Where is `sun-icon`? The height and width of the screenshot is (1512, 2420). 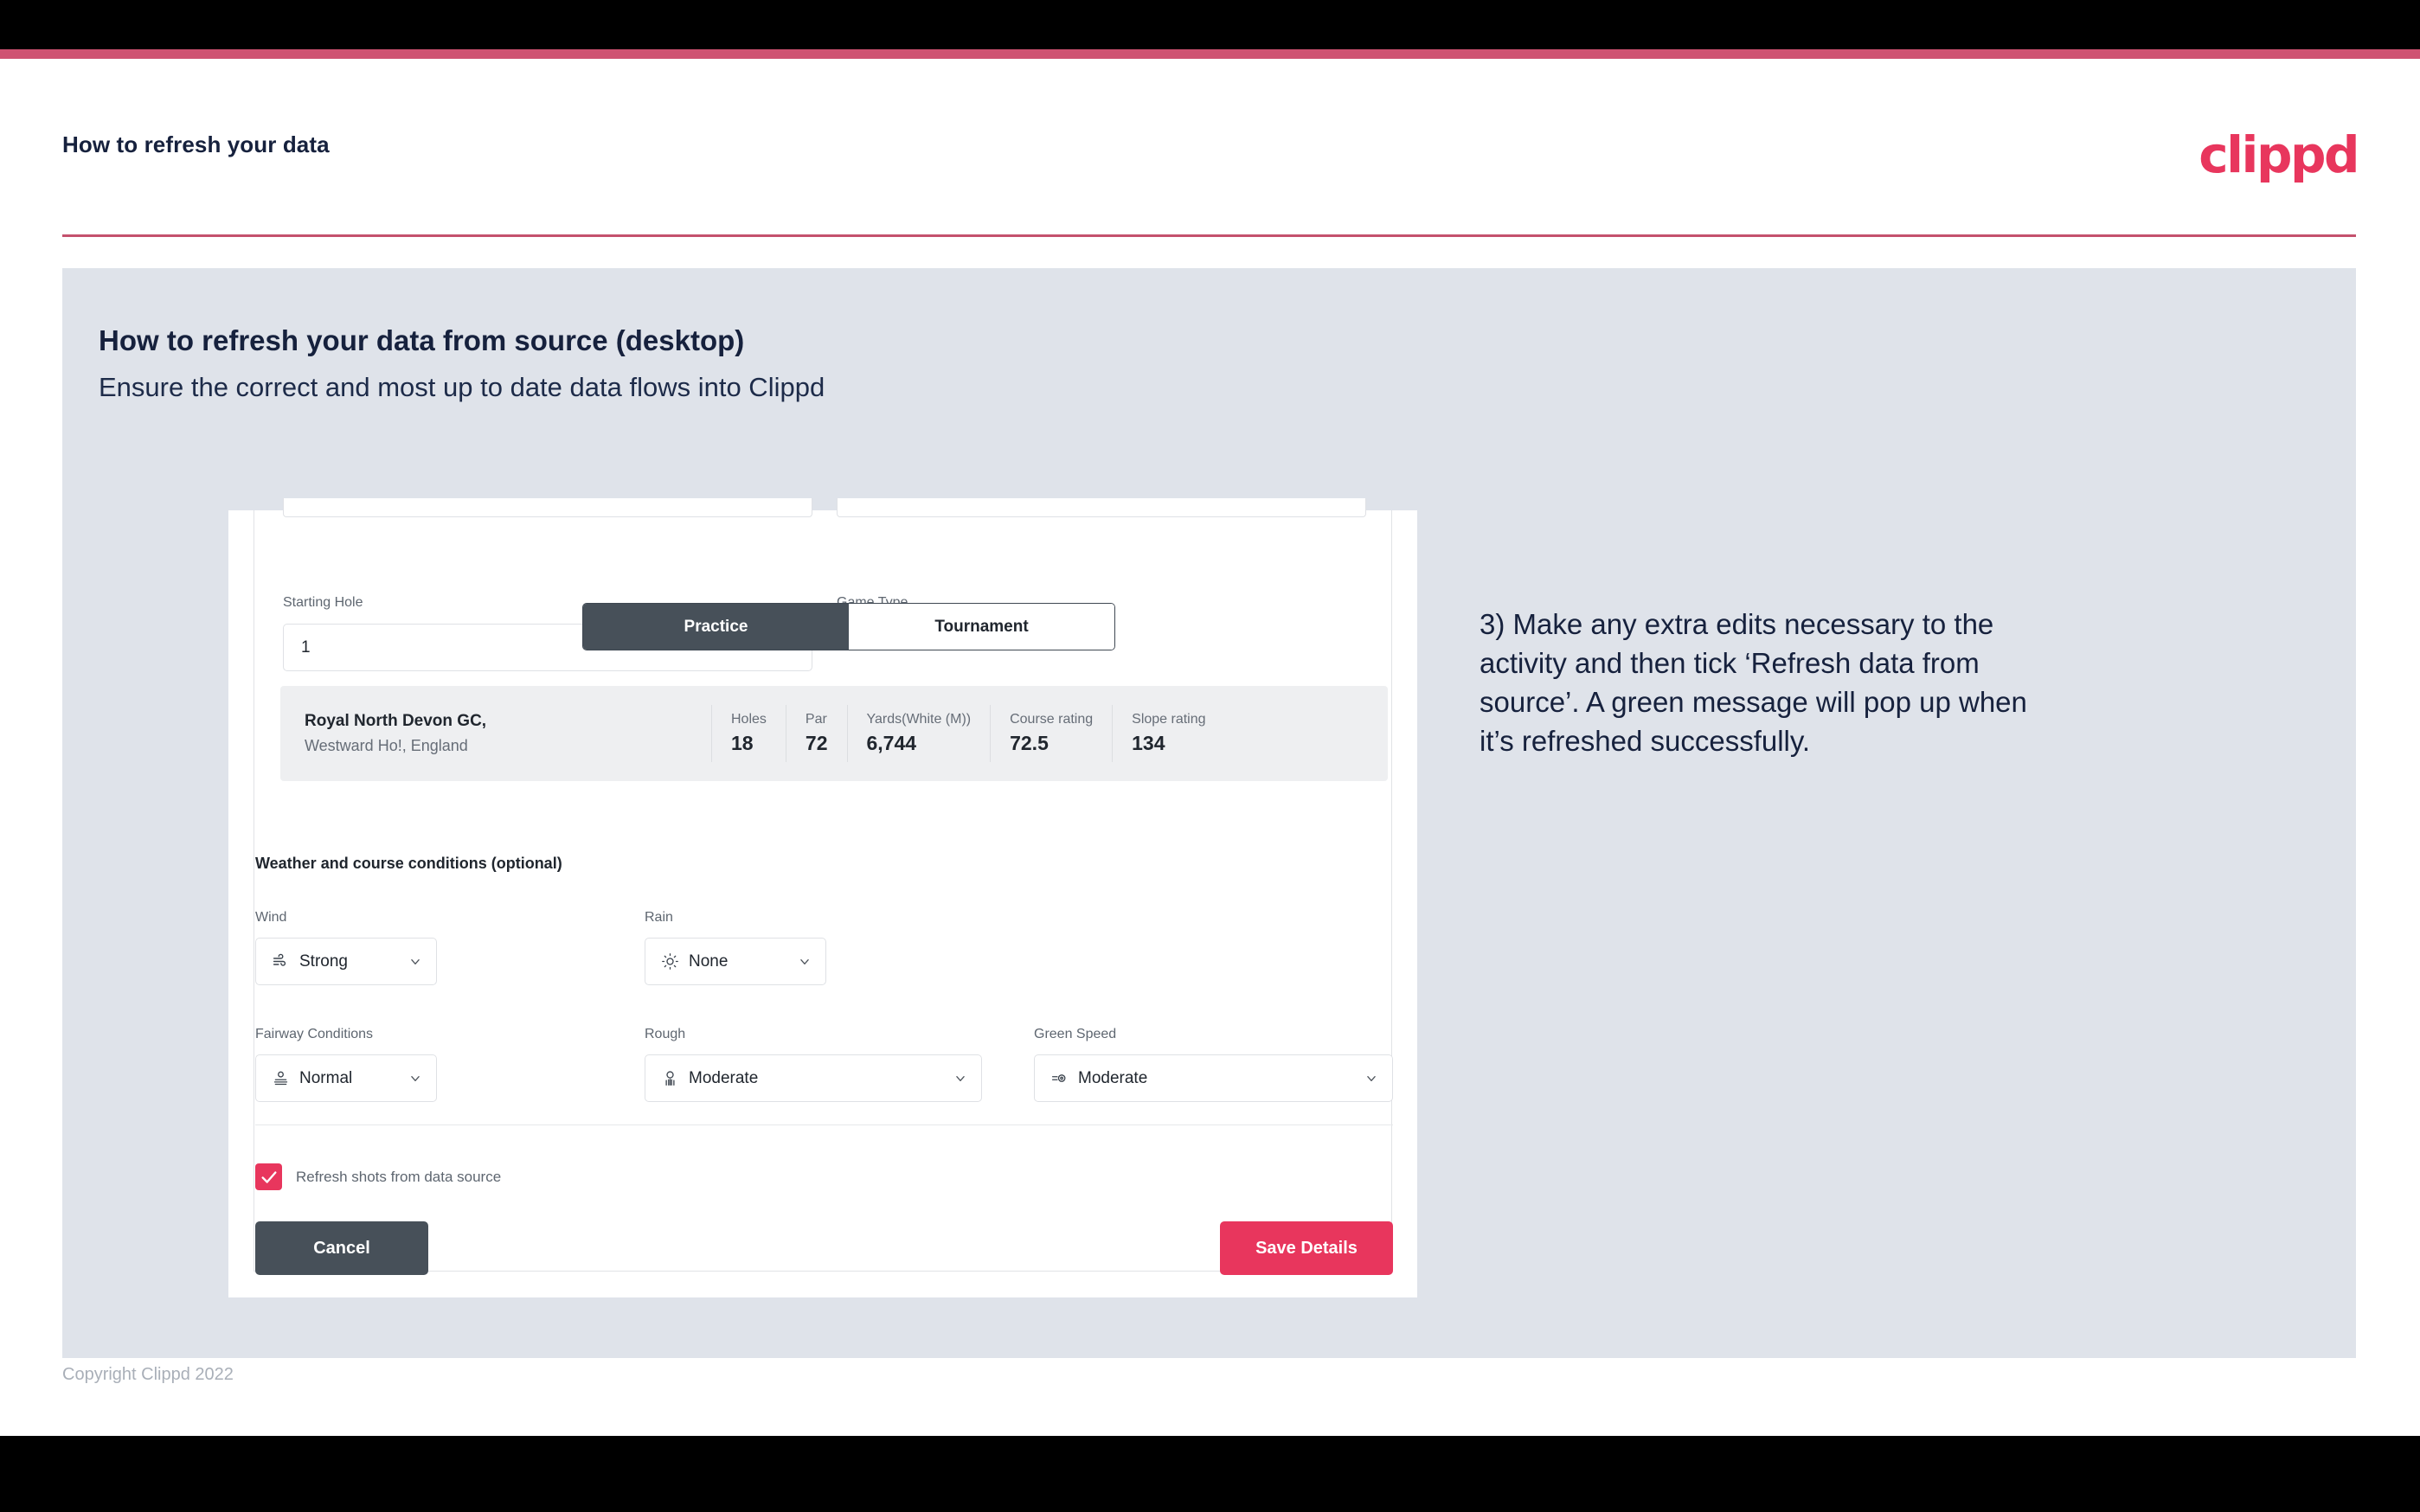 sun-icon is located at coordinates (670, 961).